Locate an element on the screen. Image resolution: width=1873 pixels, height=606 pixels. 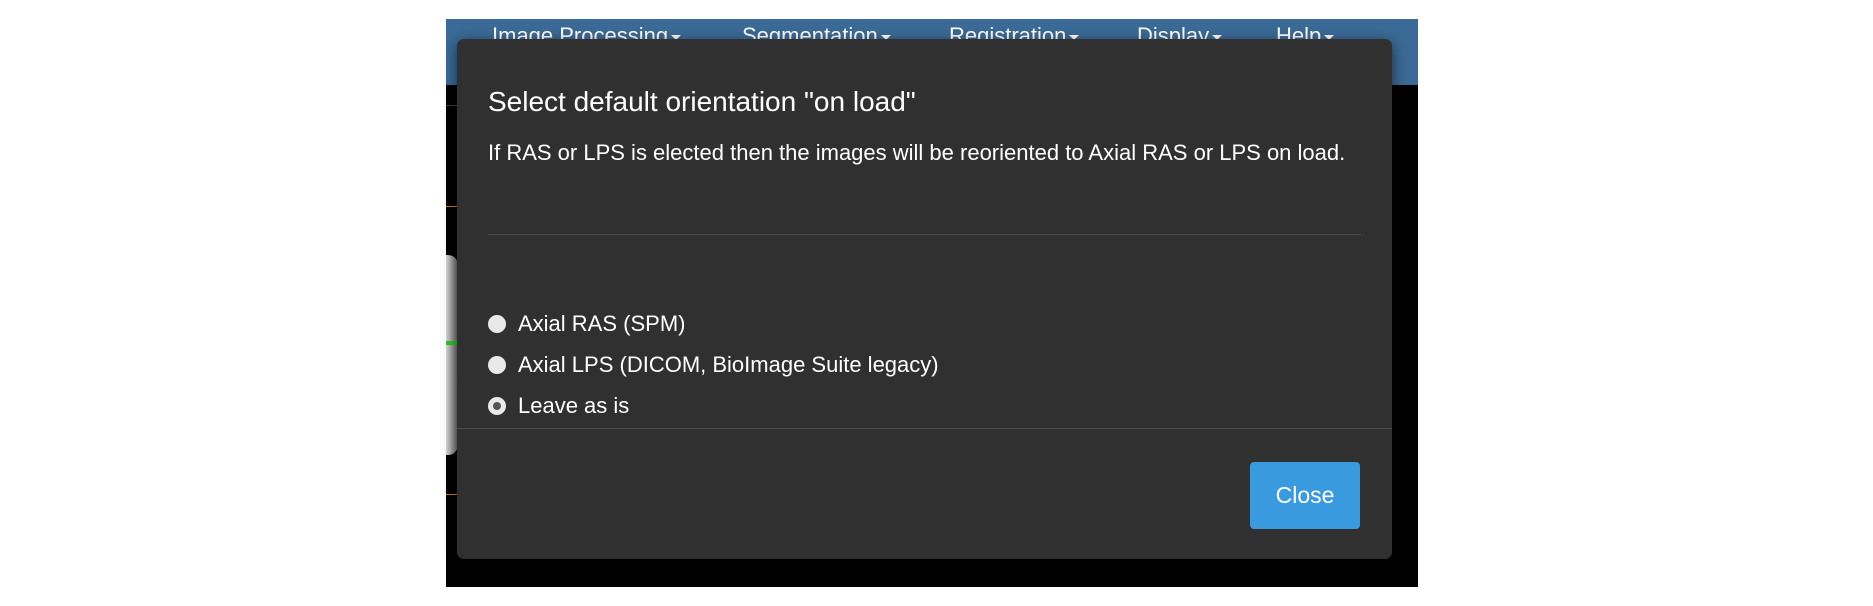
option-leave-as-is: Leave as is is located at coordinates (558, 406).